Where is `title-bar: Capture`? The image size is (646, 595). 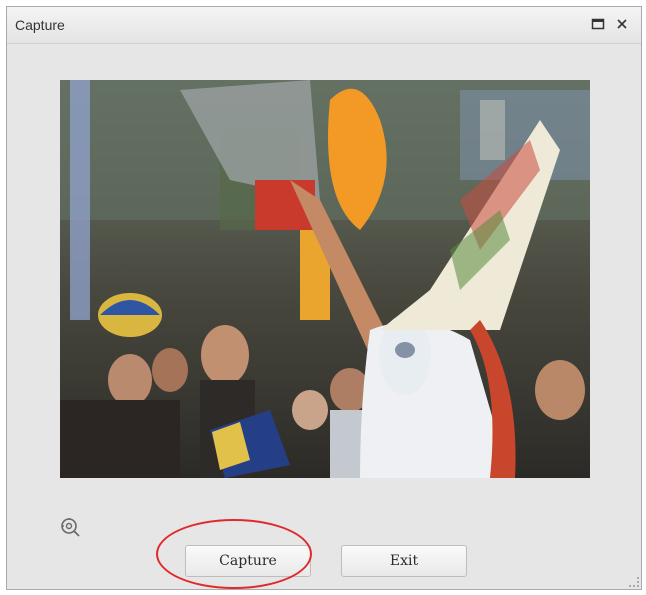 title-bar: Capture is located at coordinates (324, 25).